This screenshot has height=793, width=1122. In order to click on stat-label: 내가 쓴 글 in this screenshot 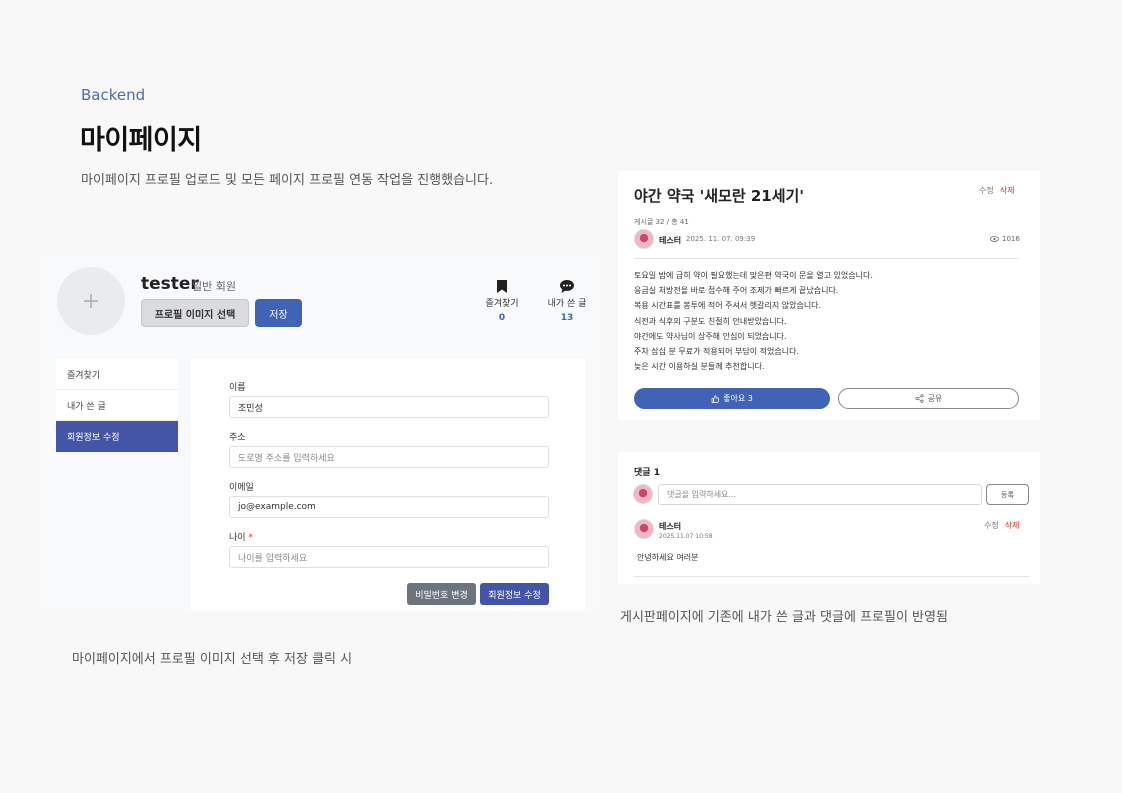, I will do `click(567, 304)`.